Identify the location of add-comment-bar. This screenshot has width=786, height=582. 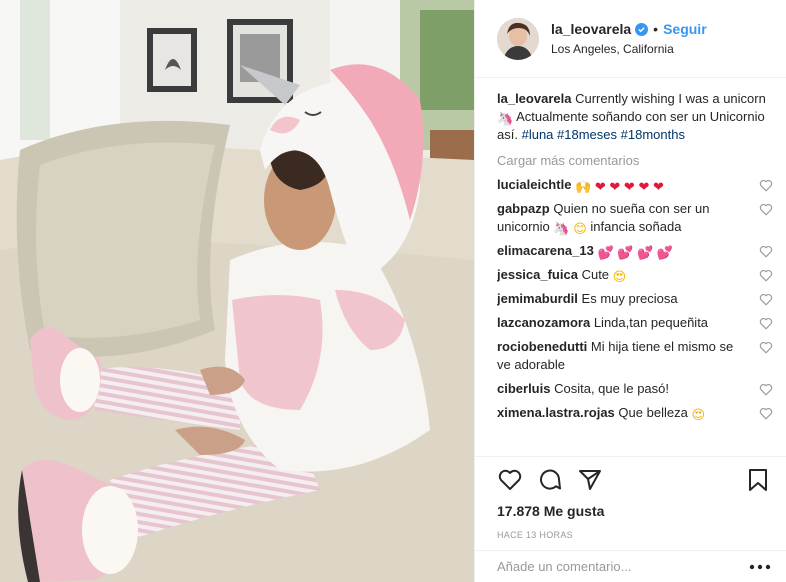
(630, 566).